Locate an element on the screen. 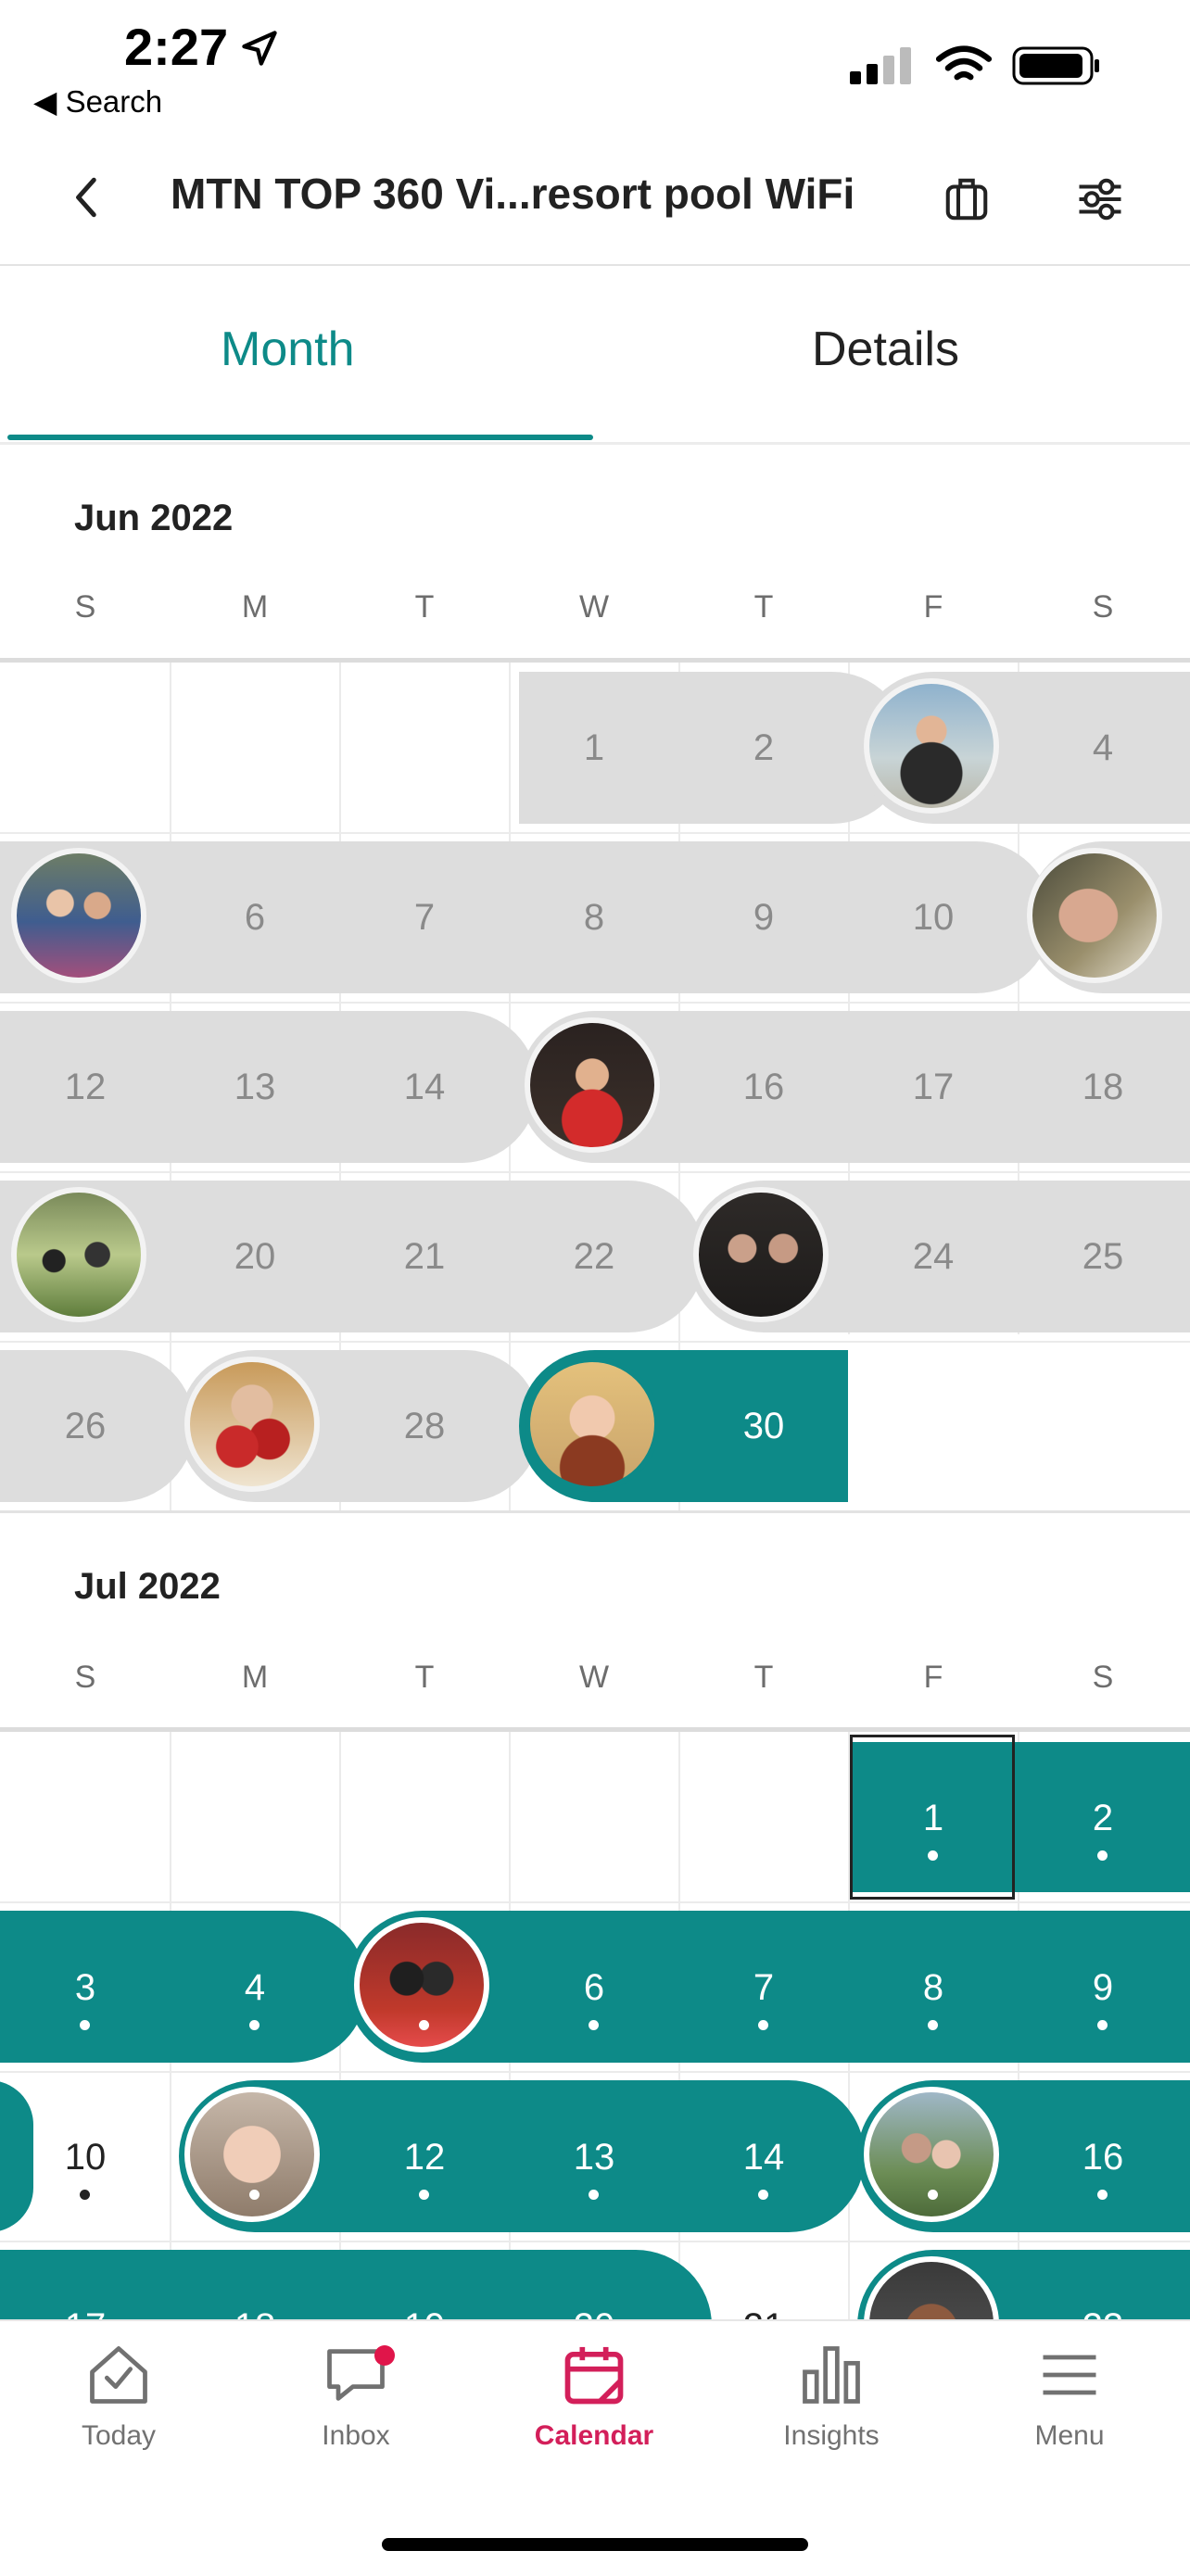 This screenshot has width=1190, height=2576. tab-month: Month is located at coordinates (288, 350).